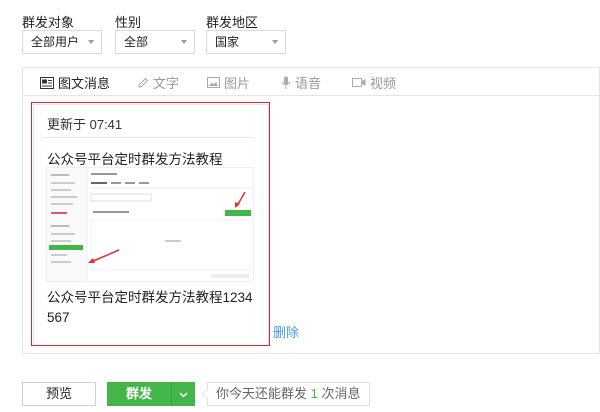  What do you see at coordinates (341, 393) in the screenshot?
I see `quota-suffix: 次消息` at bounding box center [341, 393].